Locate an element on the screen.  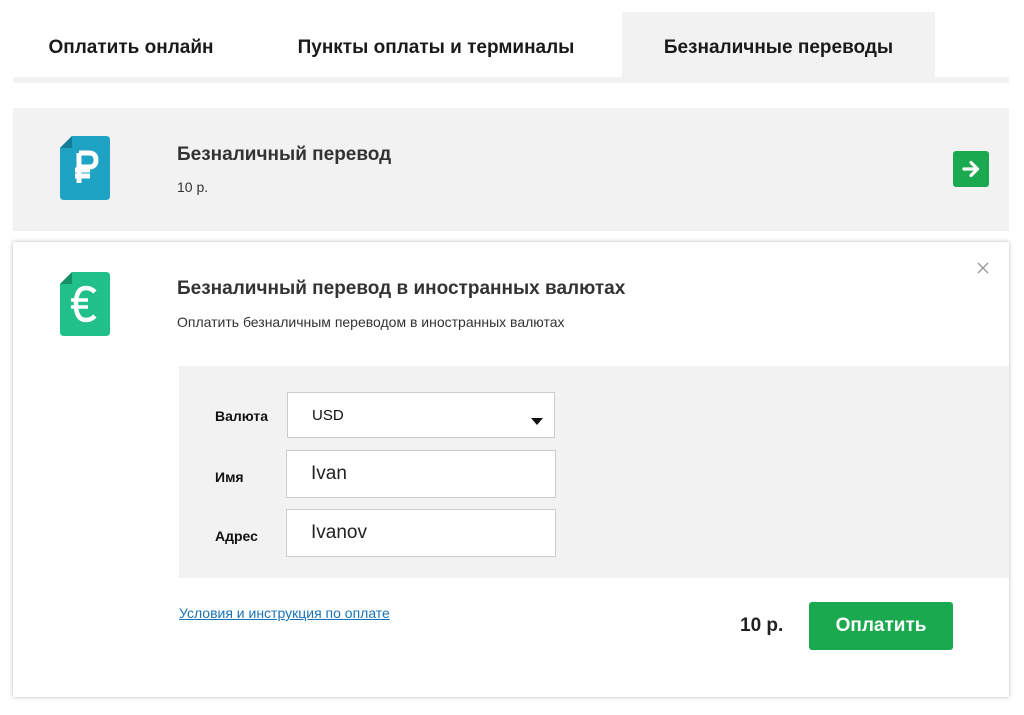
name-label: Имя is located at coordinates (229, 477).